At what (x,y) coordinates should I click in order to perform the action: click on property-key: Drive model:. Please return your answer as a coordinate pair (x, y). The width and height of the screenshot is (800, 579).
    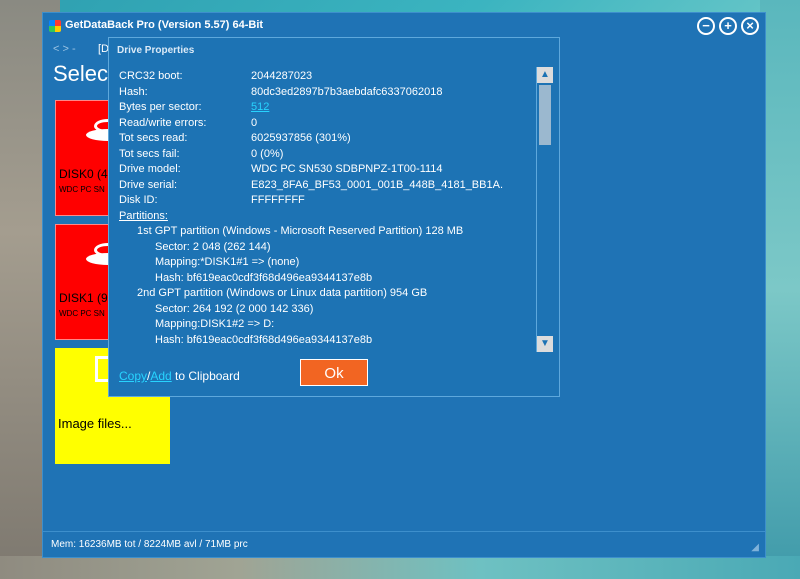
    Looking at the image, I should click on (150, 169).